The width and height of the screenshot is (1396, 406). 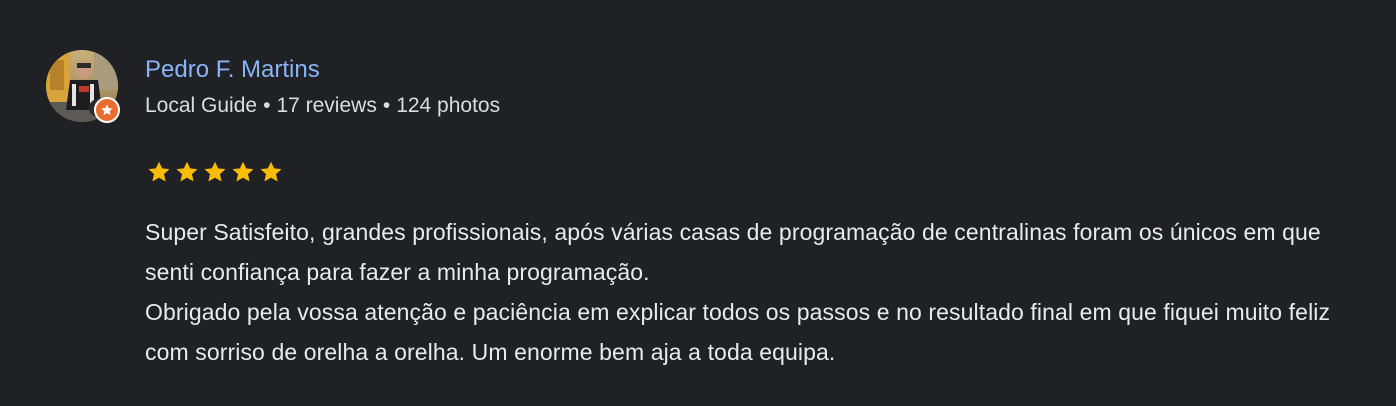 I want to click on author-meta: Local Guide • 17 reviews • 124 photos, so click(x=322, y=106).